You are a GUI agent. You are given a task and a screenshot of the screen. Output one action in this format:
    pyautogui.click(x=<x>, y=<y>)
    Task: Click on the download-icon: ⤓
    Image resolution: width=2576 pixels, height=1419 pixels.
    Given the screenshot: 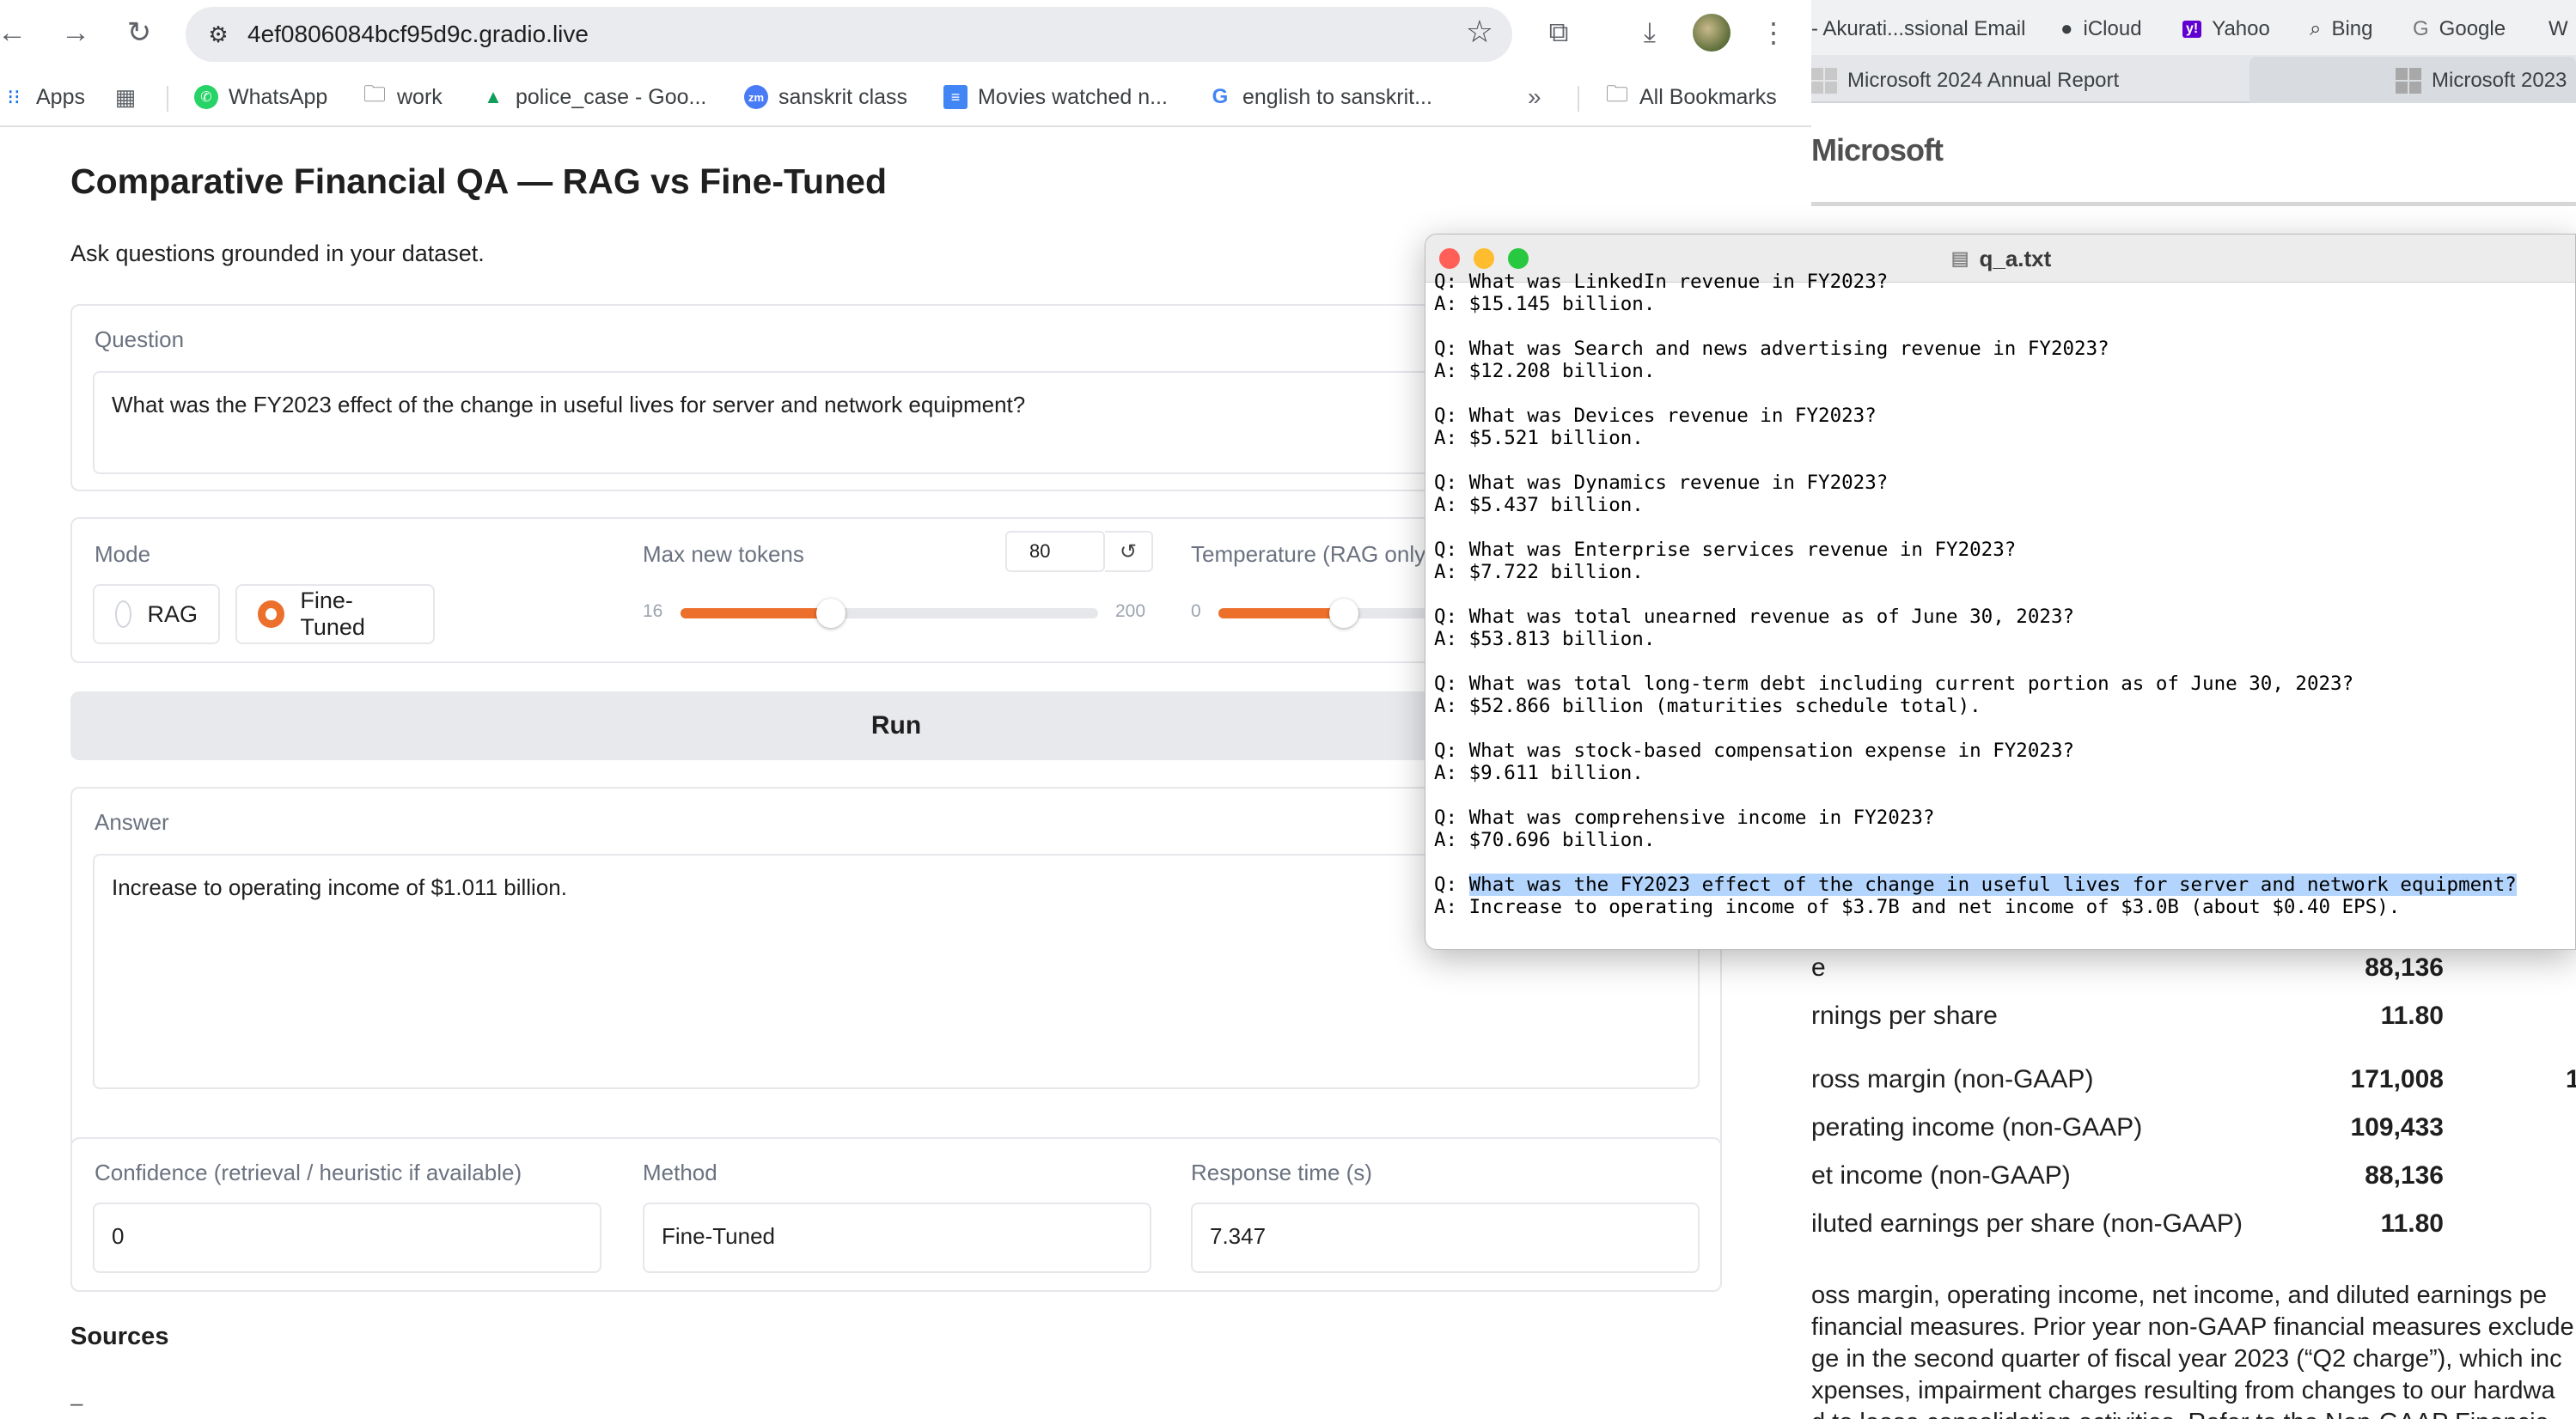 What is the action you would take?
    pyautogui.click(x=1649, y=32)
    